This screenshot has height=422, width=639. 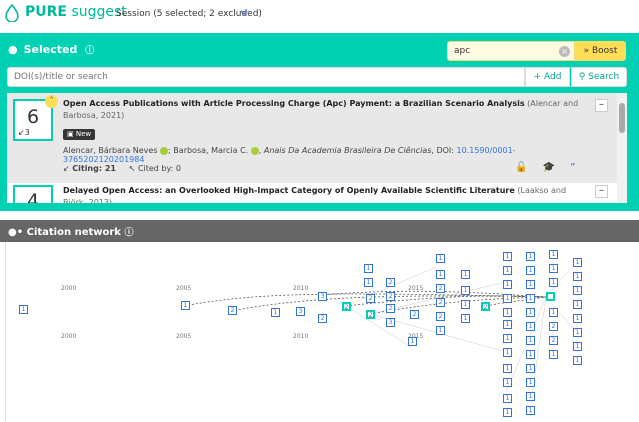 What do you see at coordinates (622, 148) in the screenshot?
I see `scrollbar` at bounding box center [622, 148].